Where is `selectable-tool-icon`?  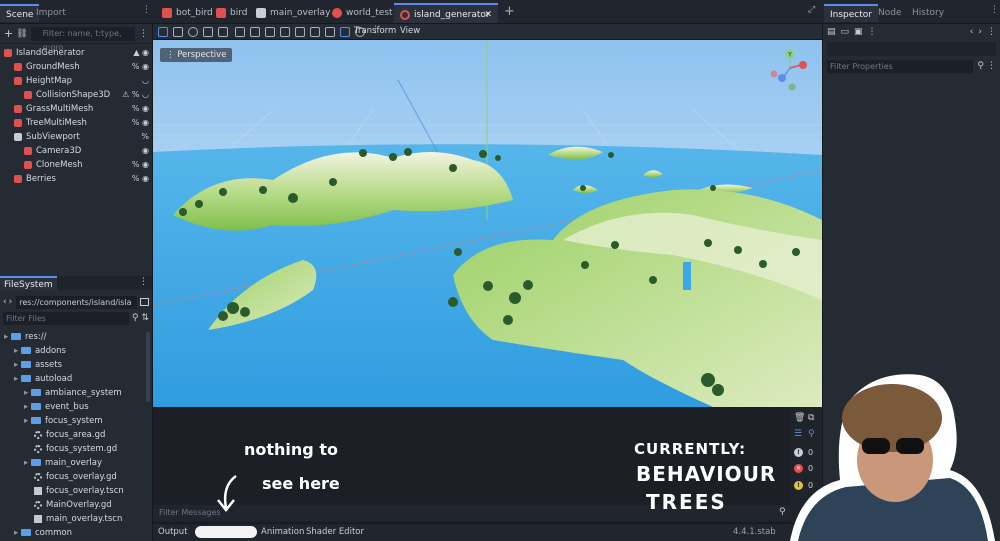 selectable-tool-icon is located at coordinates (223, 32).